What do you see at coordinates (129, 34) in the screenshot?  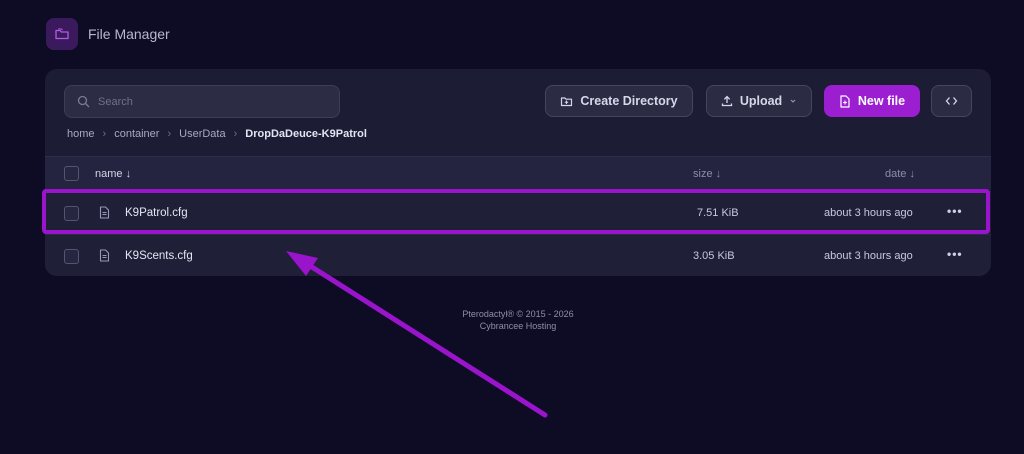 I see `page-title: File Manager` at bounding box center [129, 34].